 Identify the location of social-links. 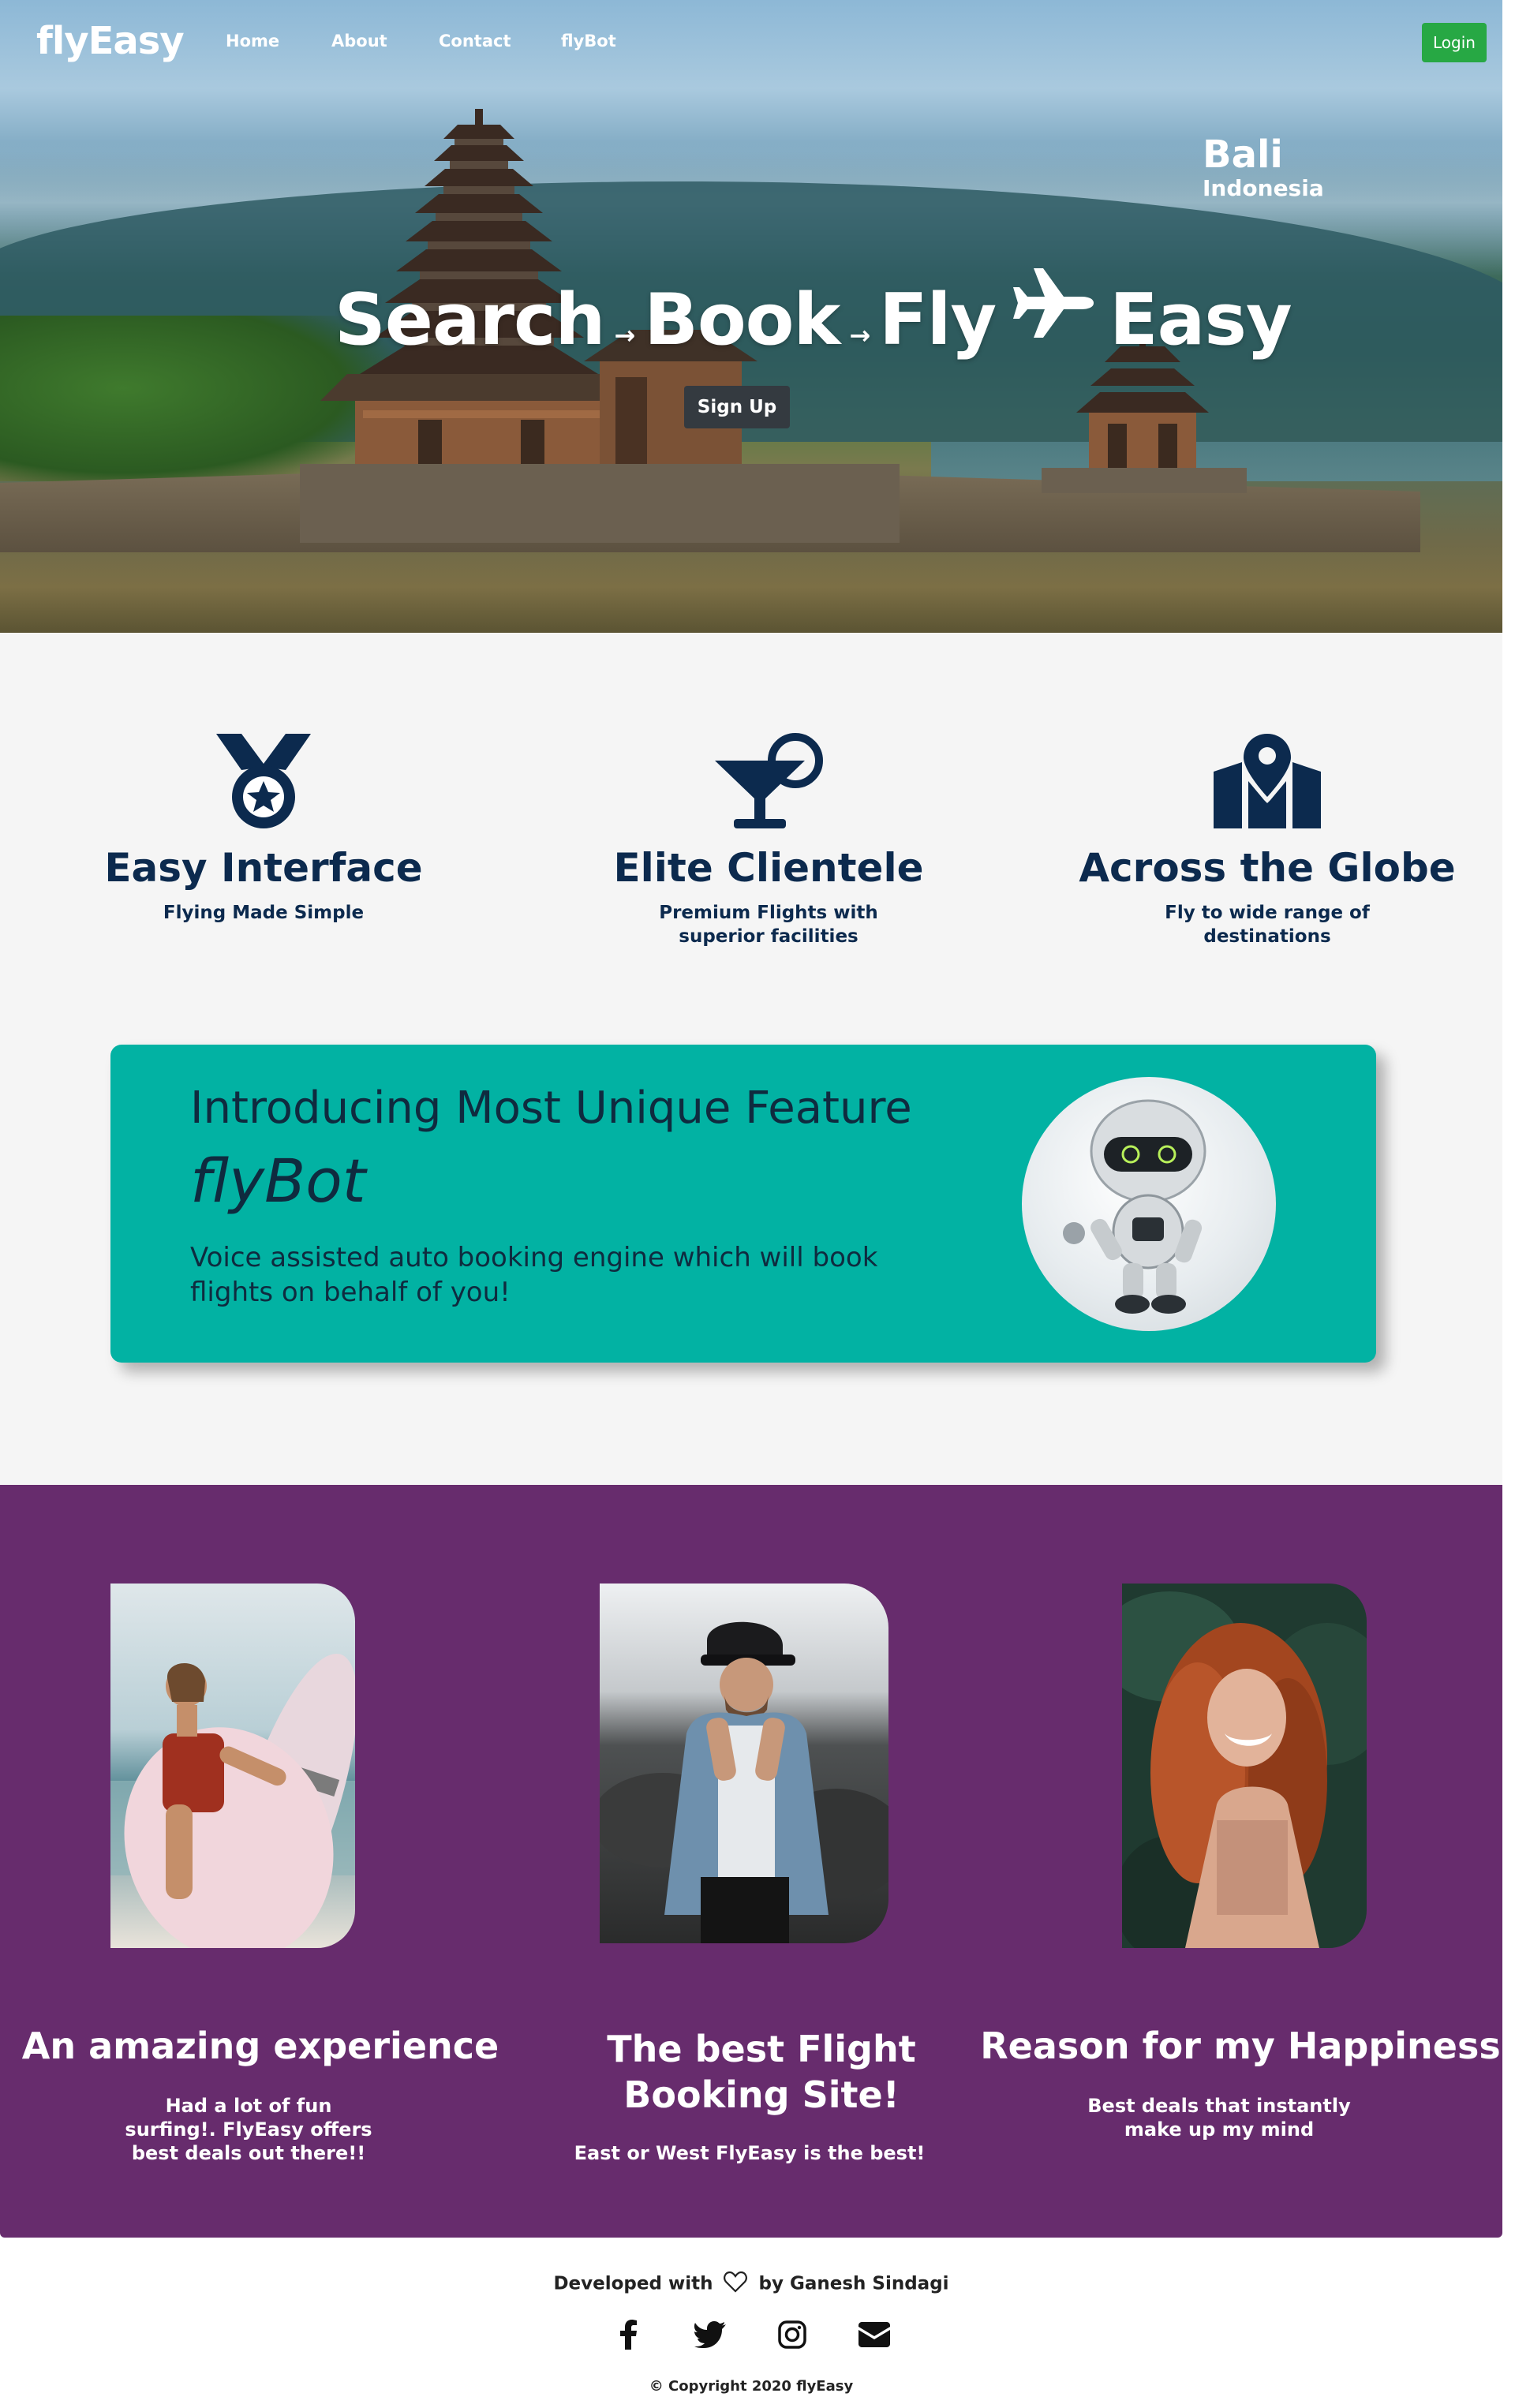
(751, 2334).